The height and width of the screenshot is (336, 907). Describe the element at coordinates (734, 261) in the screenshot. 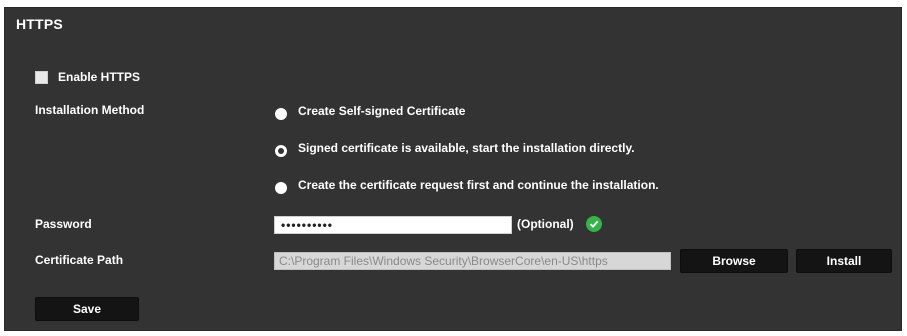

I see `browse-button: Browse` at that location.